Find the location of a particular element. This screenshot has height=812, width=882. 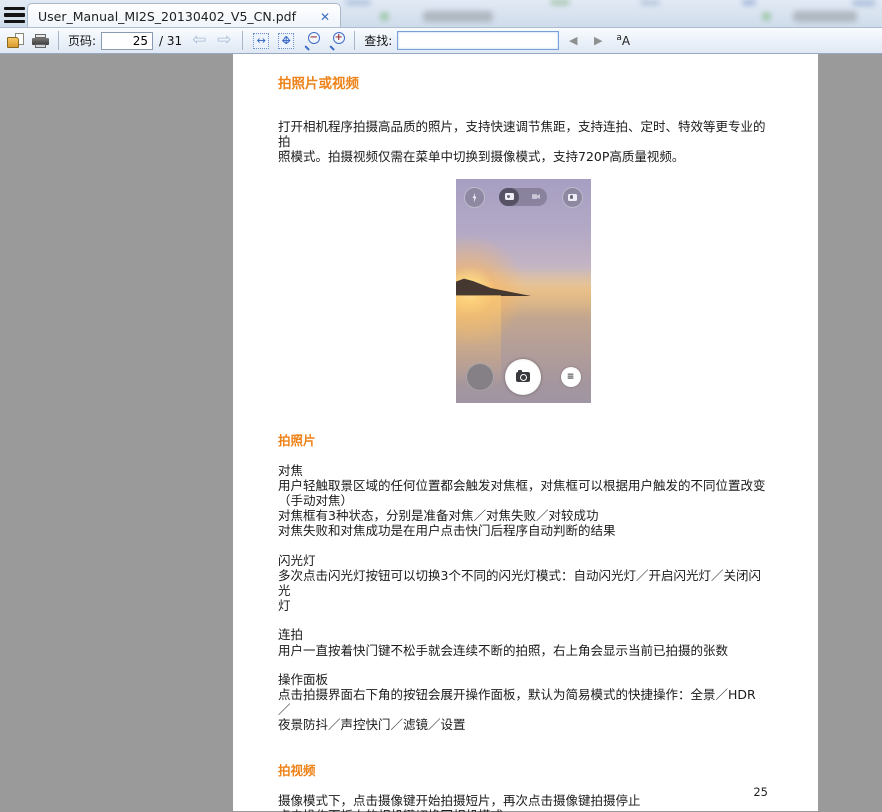

section-heading: 拍照片 is located at coordinates (297, 440).